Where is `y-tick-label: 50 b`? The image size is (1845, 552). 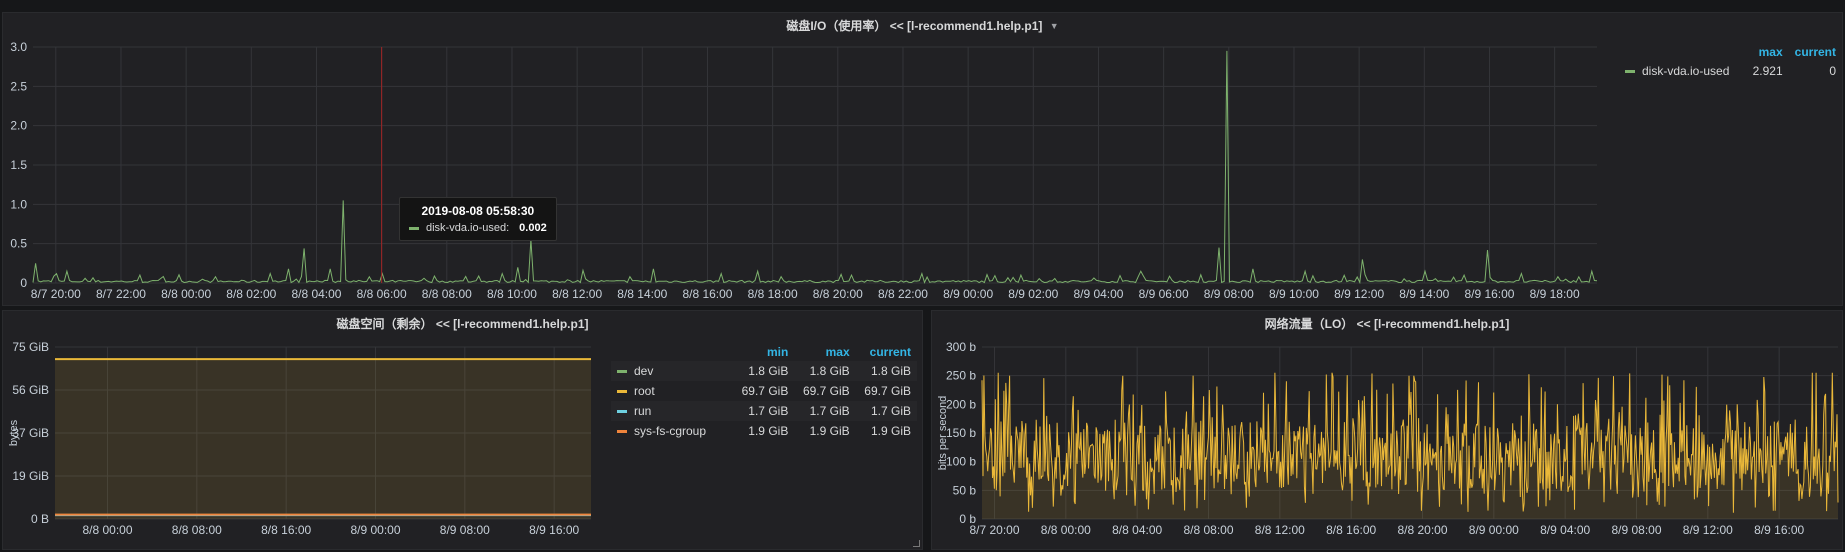 y-tick-label: 50 b is located at coordinates (965, 490).